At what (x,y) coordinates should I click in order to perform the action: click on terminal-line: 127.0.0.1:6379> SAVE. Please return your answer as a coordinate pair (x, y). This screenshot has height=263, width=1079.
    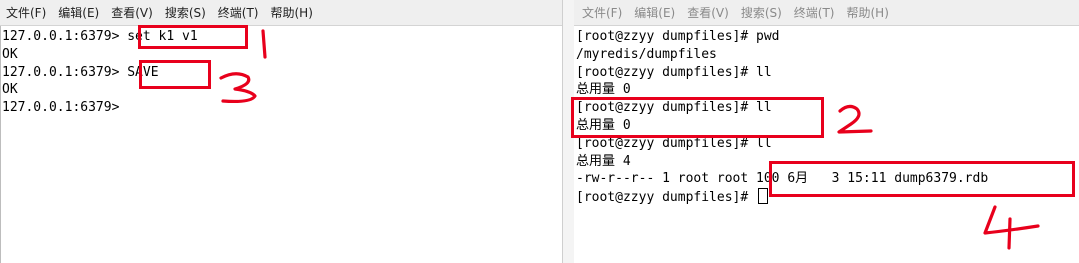
    Looking at the image, I should click on (80, 72).